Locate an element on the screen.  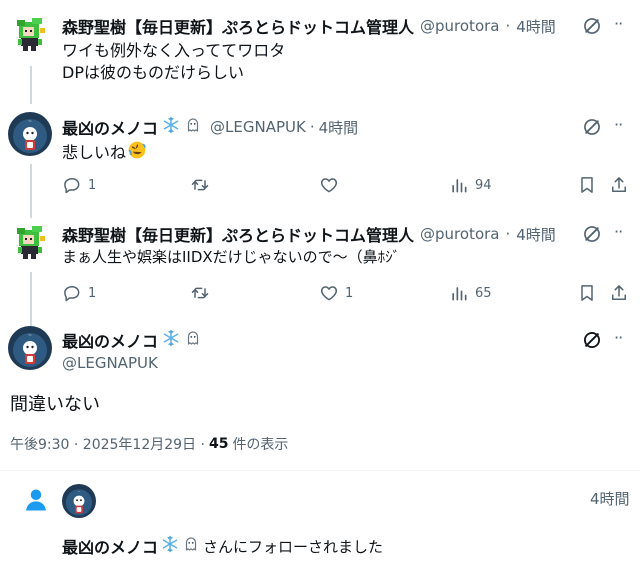
like-button: 1 is located at coordinates (336, 293).